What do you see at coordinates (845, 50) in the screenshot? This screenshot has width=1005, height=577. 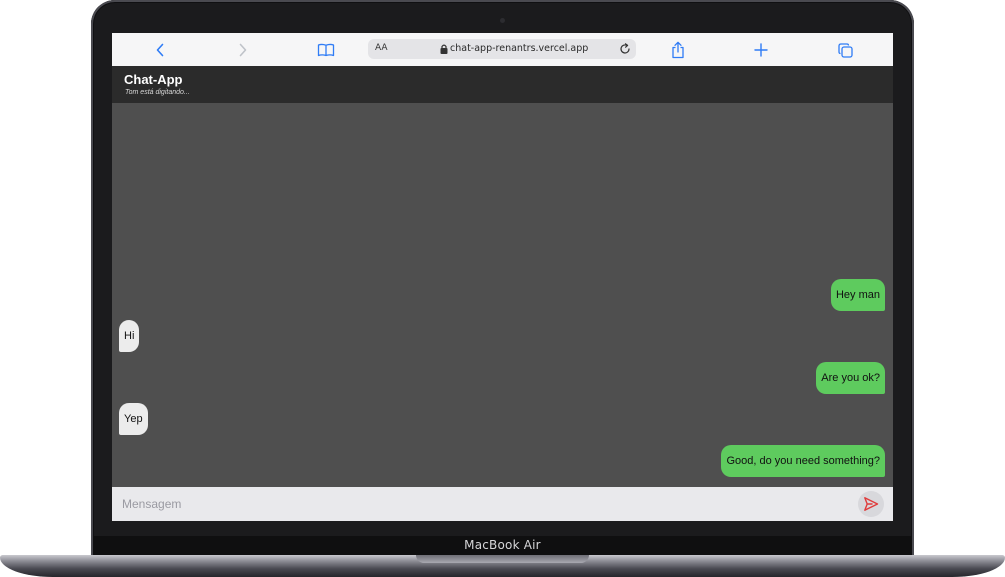 I see `tabs-icon` at bounding box center [845, 50].